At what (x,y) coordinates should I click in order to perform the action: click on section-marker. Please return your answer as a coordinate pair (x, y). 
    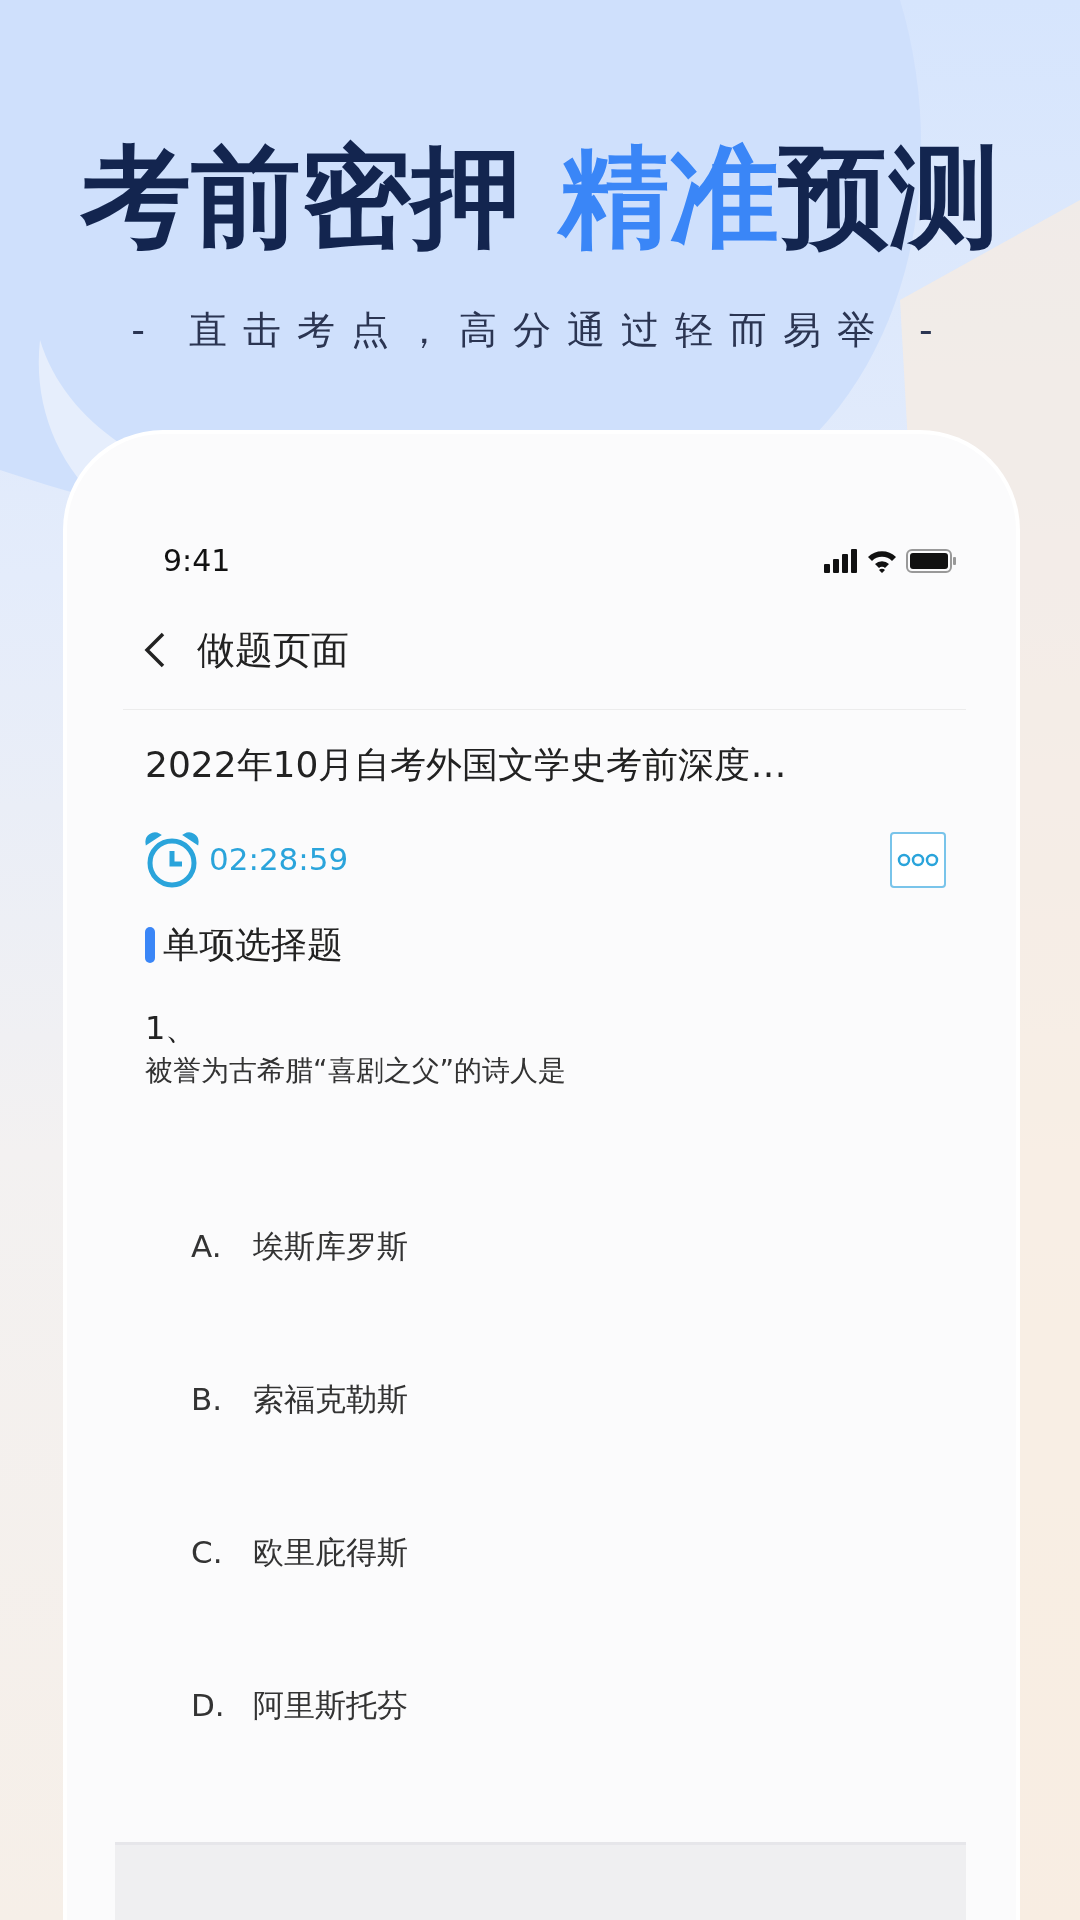
    Looking at the image, I should click on (150, 944).